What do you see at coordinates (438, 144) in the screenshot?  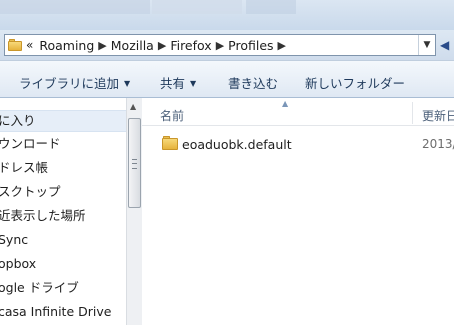 I see `file-date: 2013/` at bounding box center [438, 144].